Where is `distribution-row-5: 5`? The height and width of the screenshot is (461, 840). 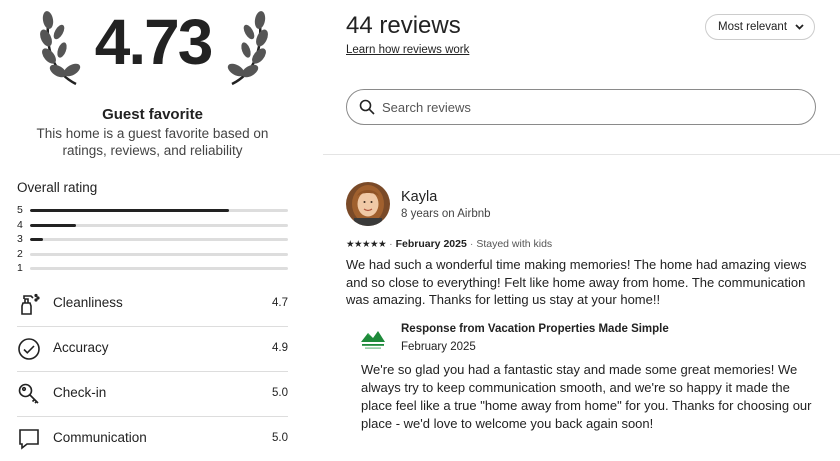 distribution-row-5: 5 is located at coordinates (153, 210).